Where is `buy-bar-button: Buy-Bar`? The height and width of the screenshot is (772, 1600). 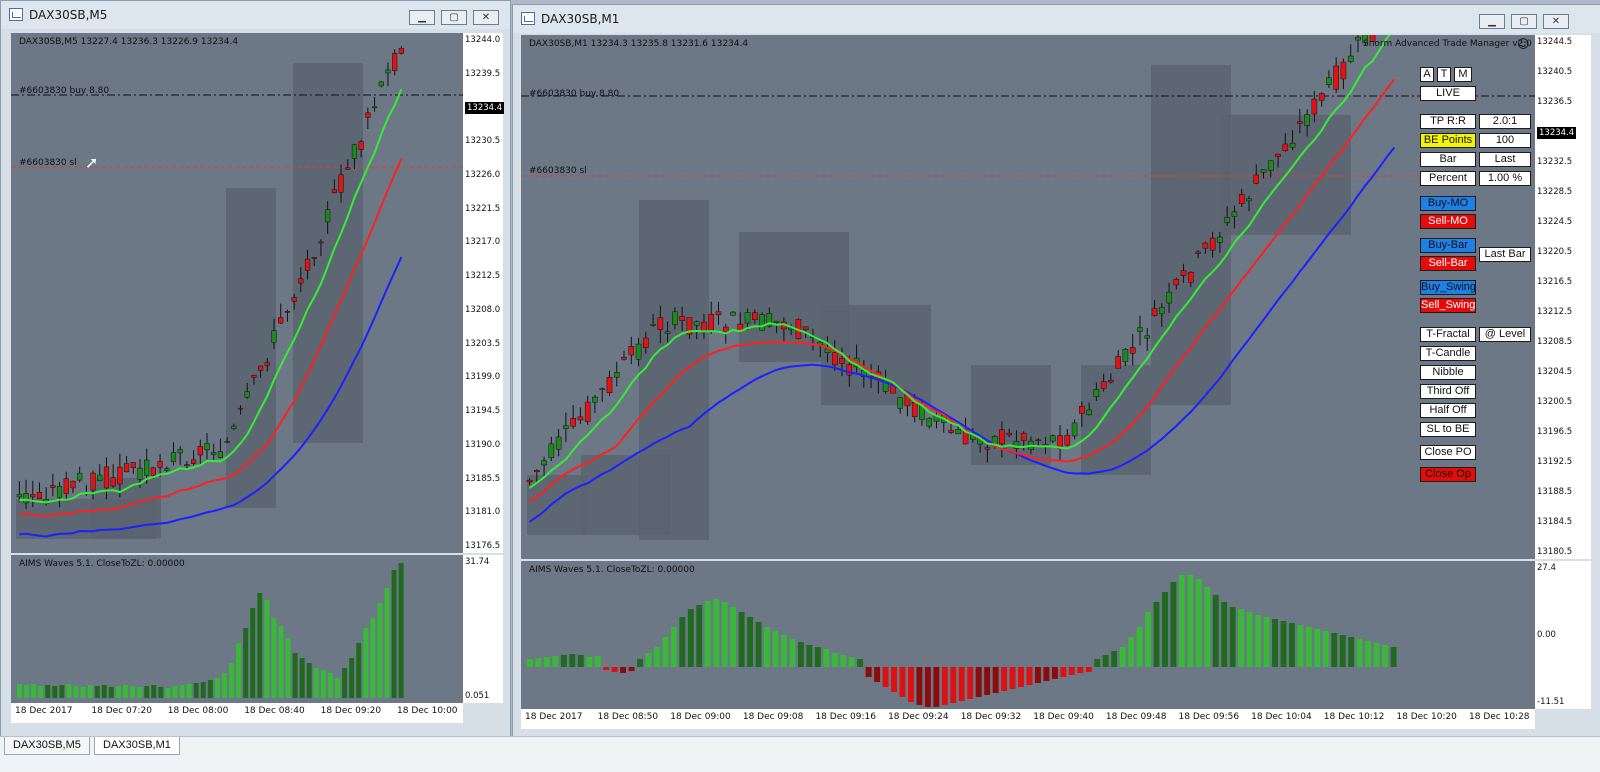
buy-bar-button: Buy-Bar is located at coordinates (1448, 245).